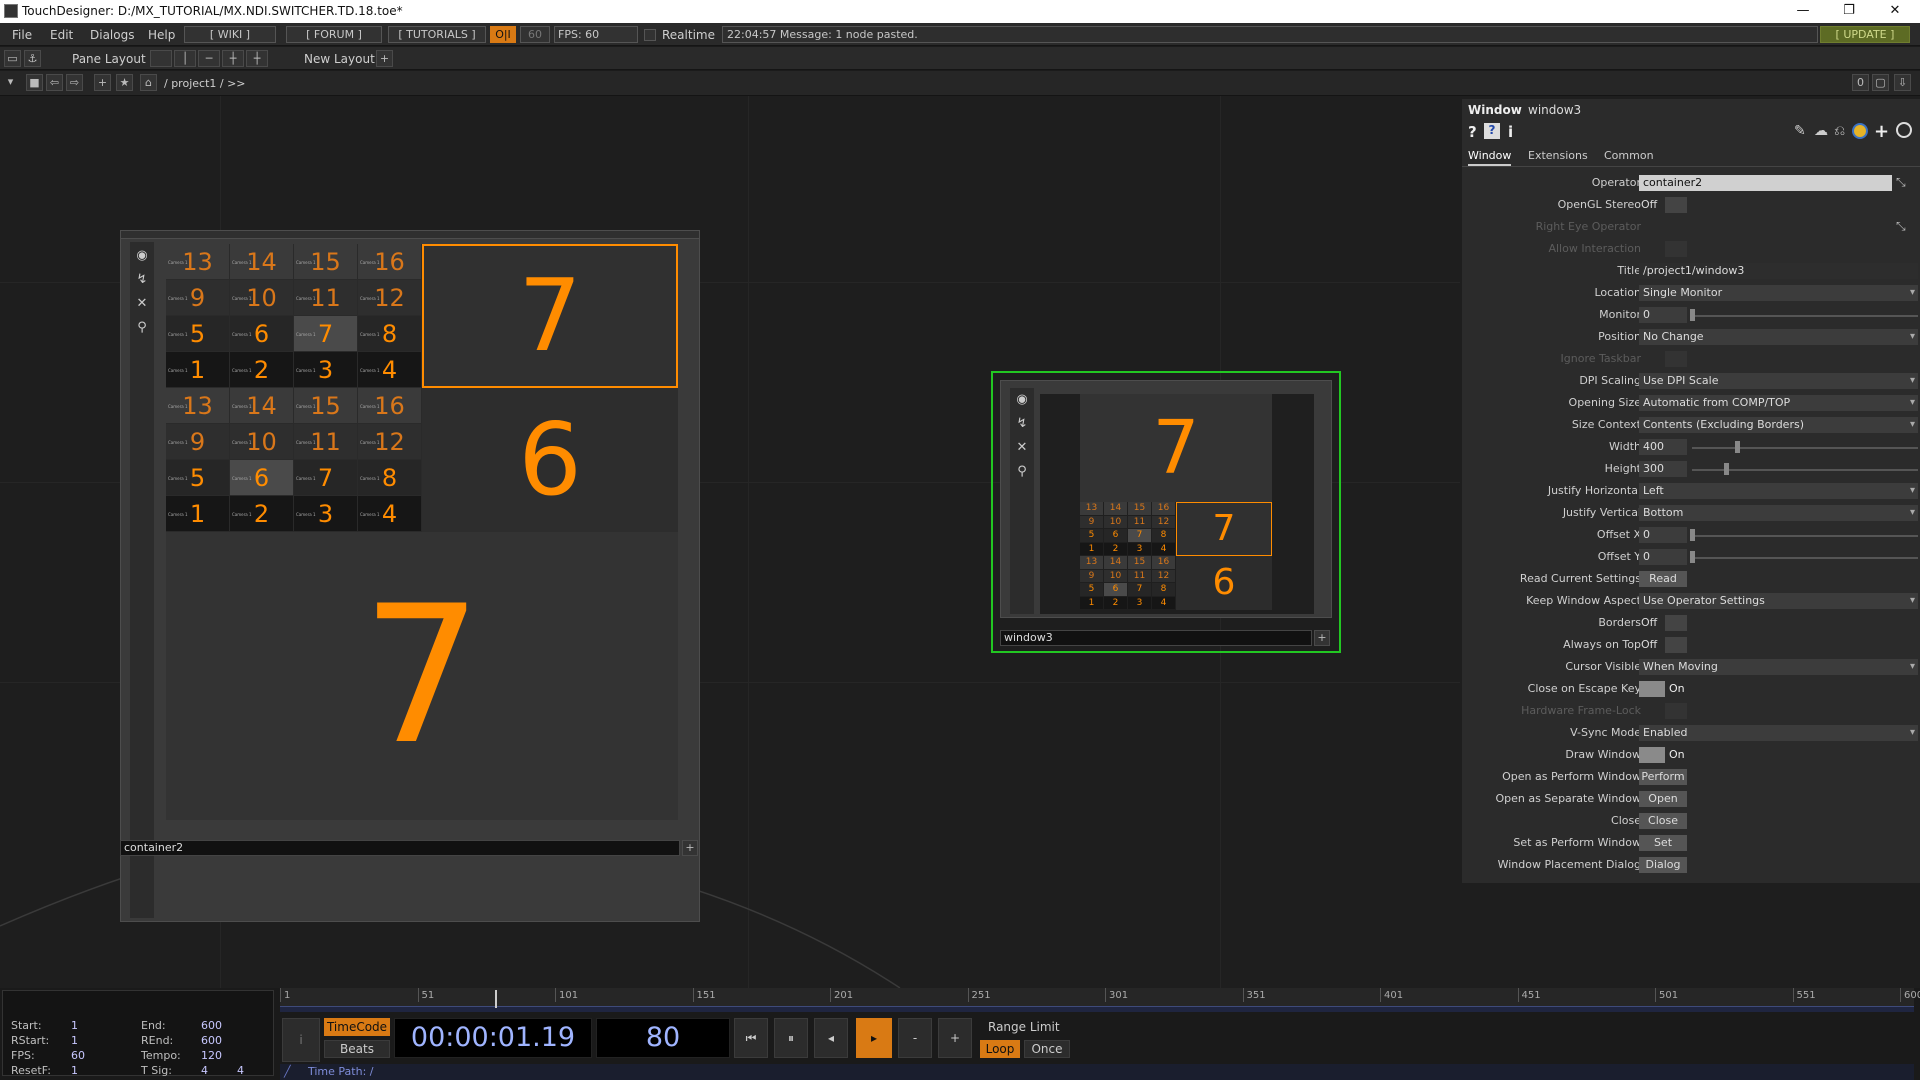 The image size is (1920, 1080). I want to click on layout-single-icon, so click(161, 58).